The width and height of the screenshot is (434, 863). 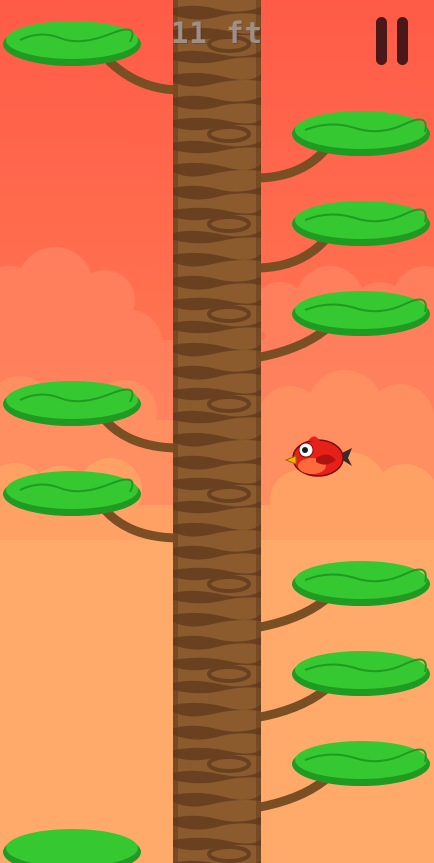 What do you see at coordinates (391, 41) in the screenshot?
I see `pause-button` at bounding box center [391, 41].